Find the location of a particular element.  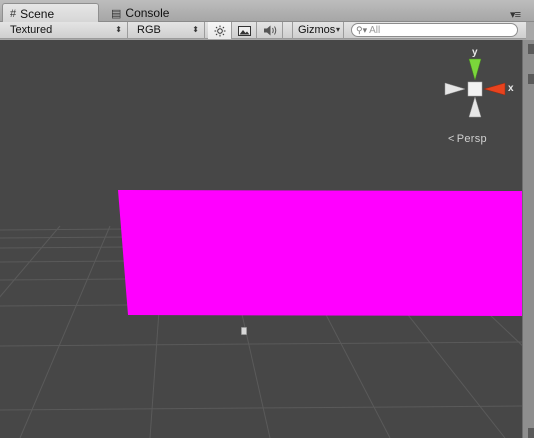

gizmo-center-cube is located at coordinates (475, 89).